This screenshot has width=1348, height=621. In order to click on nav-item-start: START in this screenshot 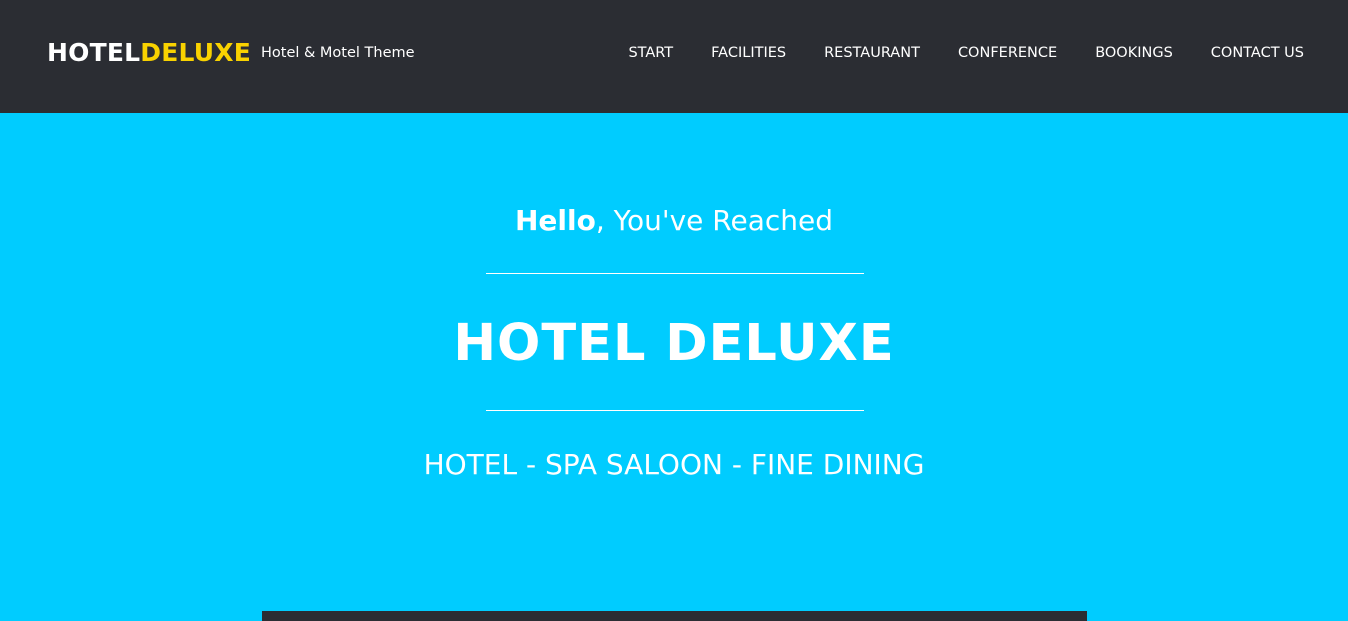, I will do `click(650, 53)`.